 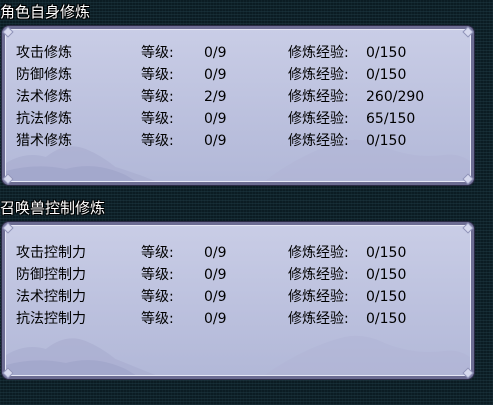 What do you see at coordinates (51, 319) in the screenshot?
I see `cultivation-name: 抗法控制力` at bounding box center [51, 319].